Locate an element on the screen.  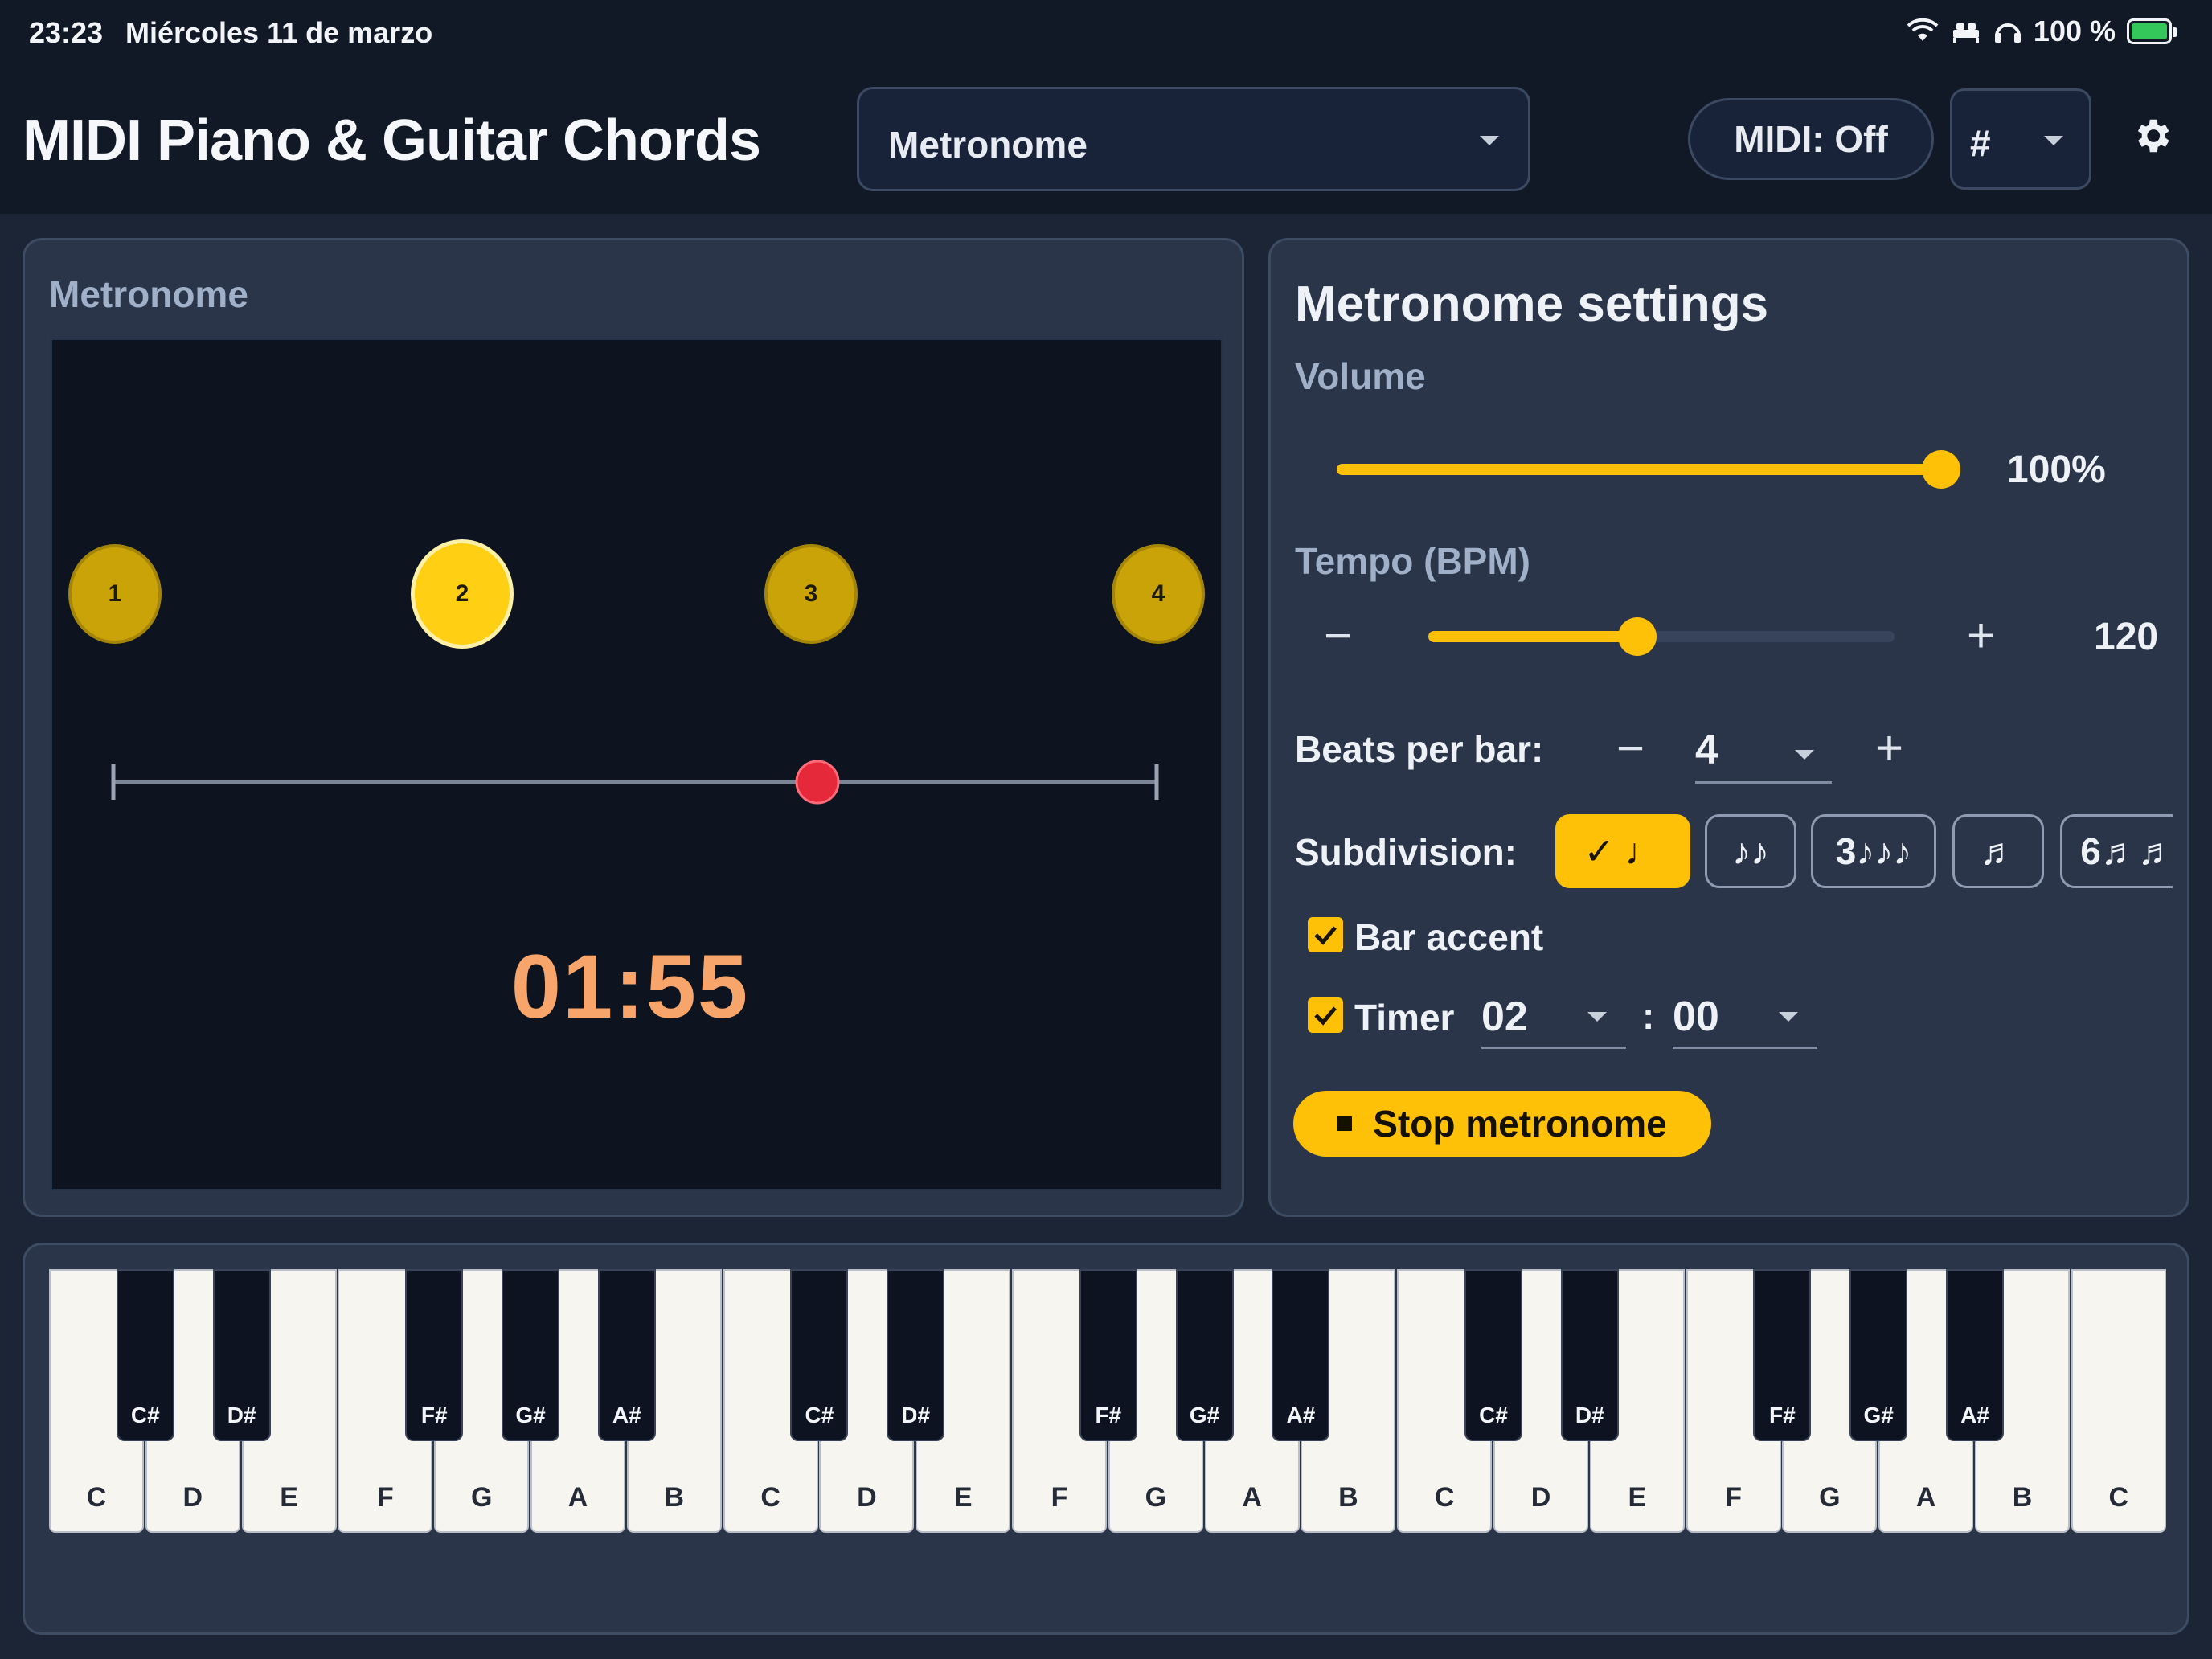
subdivision-triplet-button: 3♪♪♪ is located at coordinates (1874, 851).